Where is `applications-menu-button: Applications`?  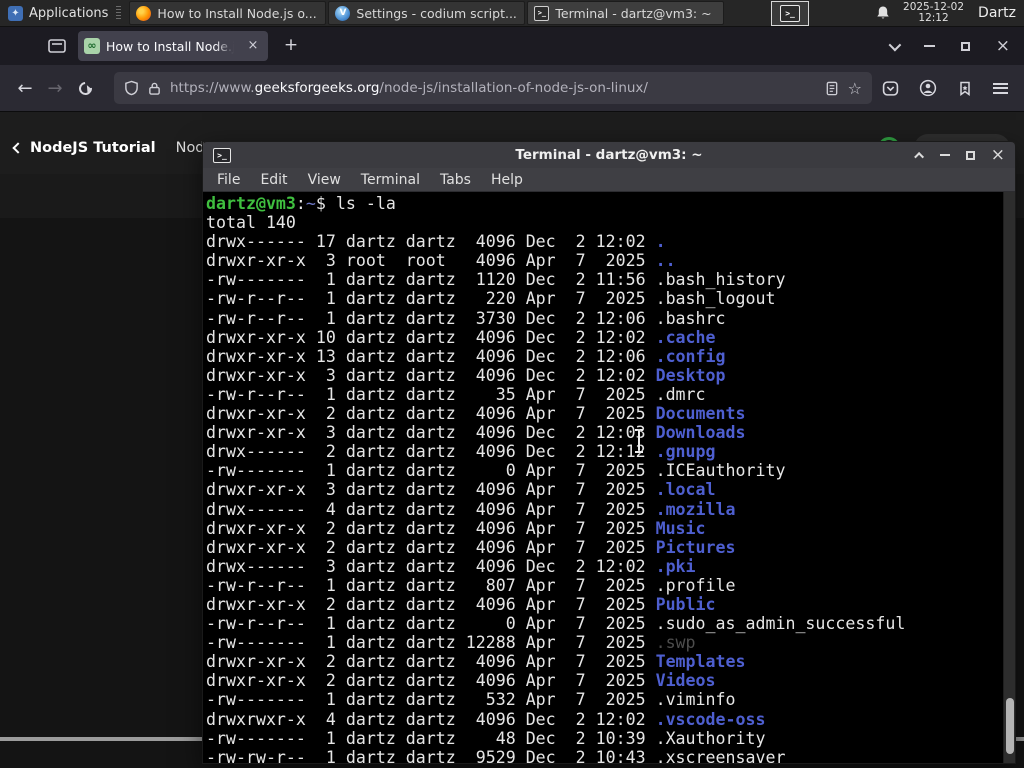 applications-menu-button: Applications is located at coordinates (63, 13).